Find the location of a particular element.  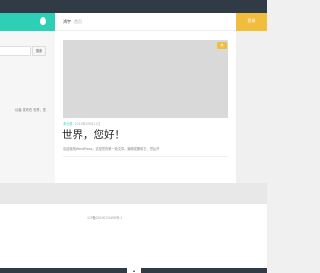

scroll-top-button: ▴ is located at coordinates (134, 270).